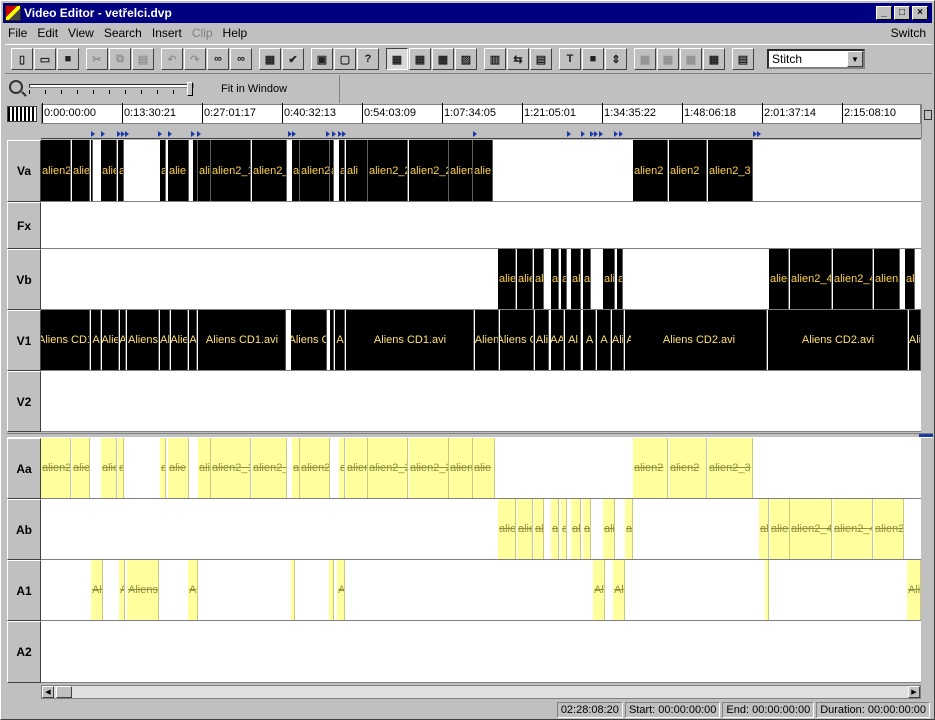 This screenshot has height=720, width=935. What do you see at coordinates (388, 468) in the screenshot?
I see `clip-aa: alien2_2` at bounding box center [388, 468].